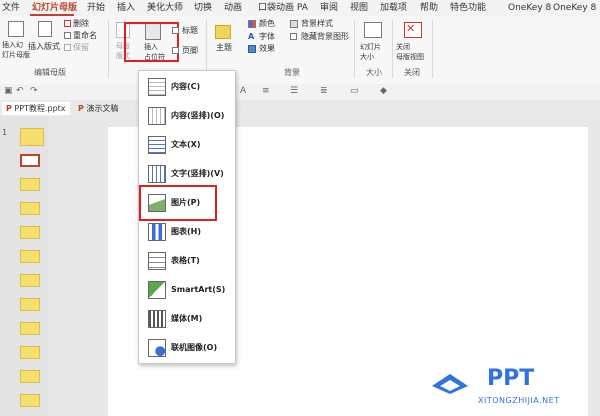  I want to click on text-vertical-icon, so click(157, 174).